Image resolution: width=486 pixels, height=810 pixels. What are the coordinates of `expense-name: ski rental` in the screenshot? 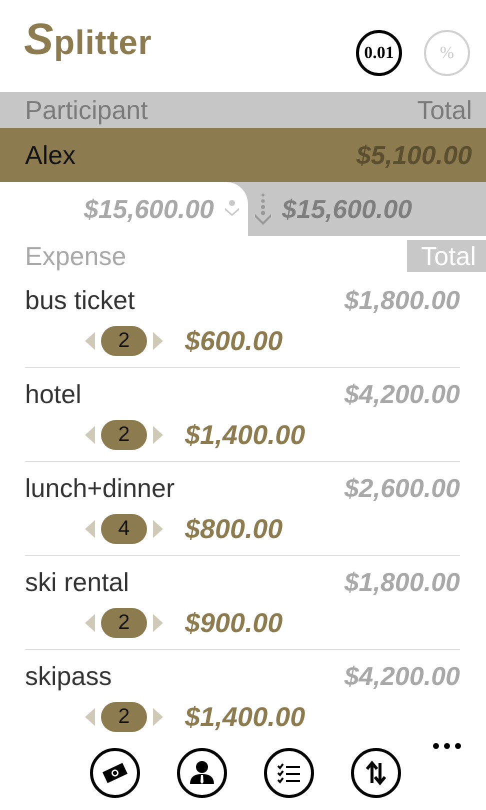 It's located at (77, 582).